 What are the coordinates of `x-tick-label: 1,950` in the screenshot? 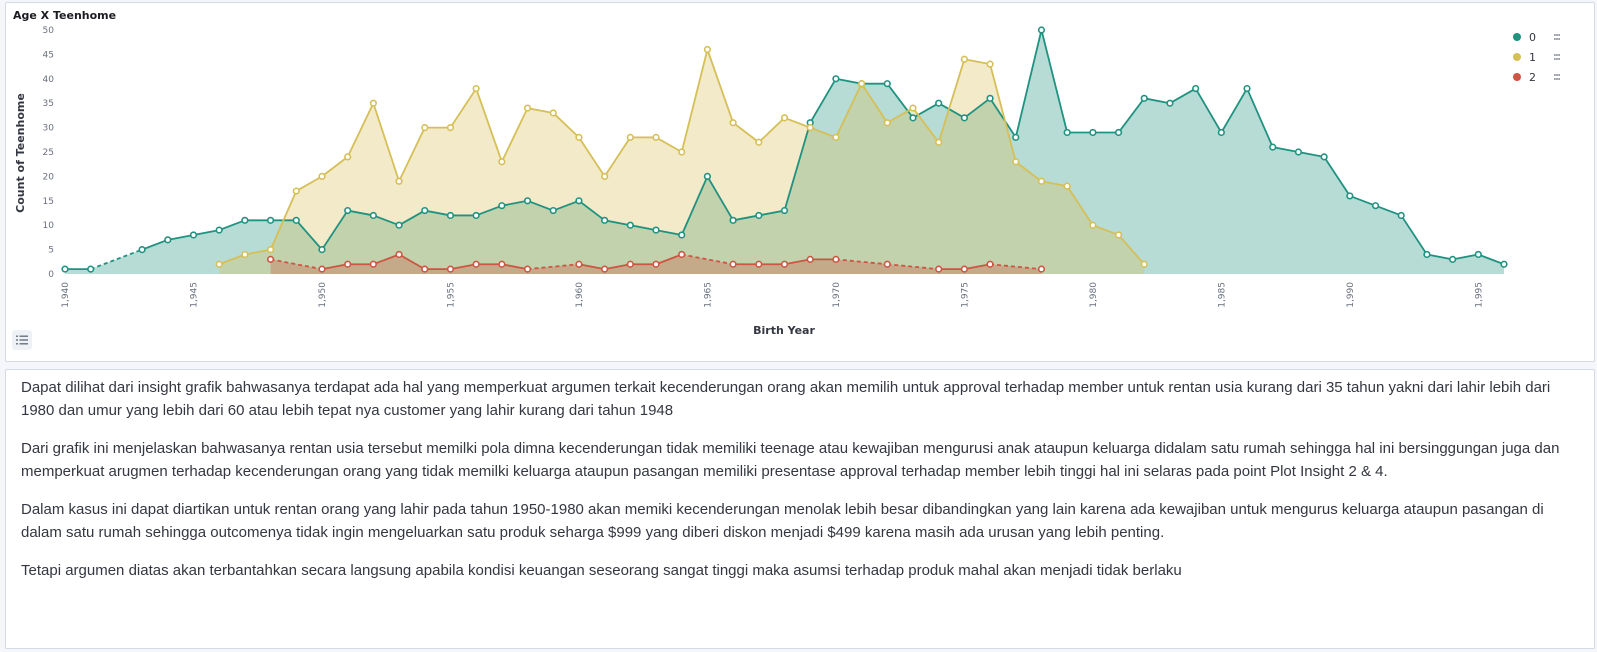 It's located at (323, 295).